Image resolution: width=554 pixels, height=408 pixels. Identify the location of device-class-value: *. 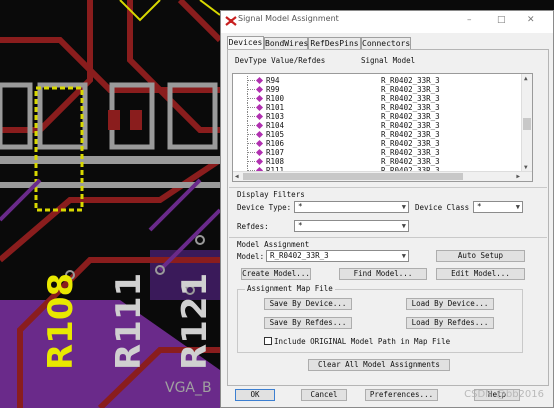
(479, 206).